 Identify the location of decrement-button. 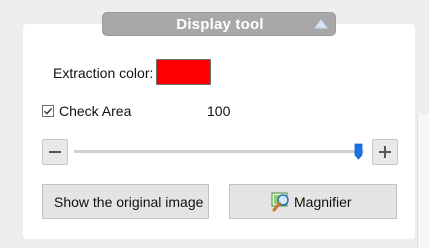
(55, 152).